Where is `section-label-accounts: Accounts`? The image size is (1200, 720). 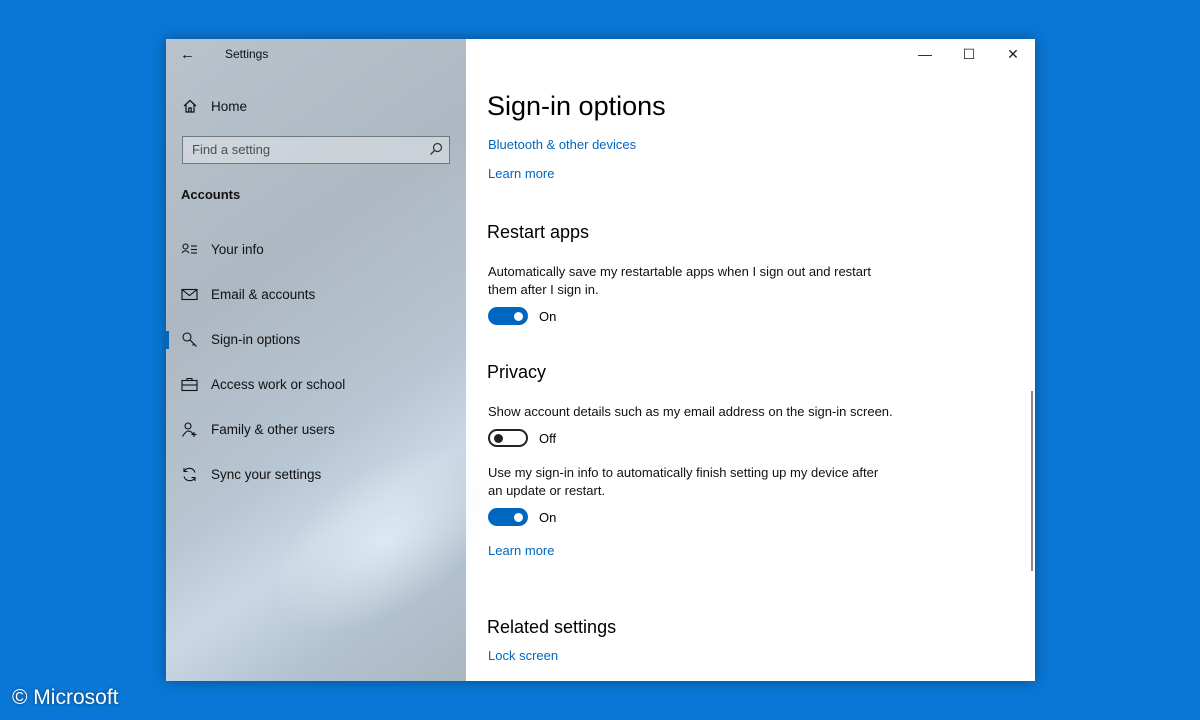 section-label-accounts: Accounts is located at coordinates (211, 194).